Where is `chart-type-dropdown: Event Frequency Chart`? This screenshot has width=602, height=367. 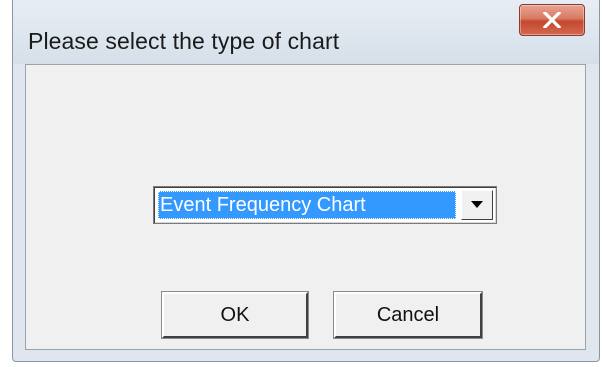
chart-type-dropdown: Event Frequency Chart is located at coordinates (325, 205).